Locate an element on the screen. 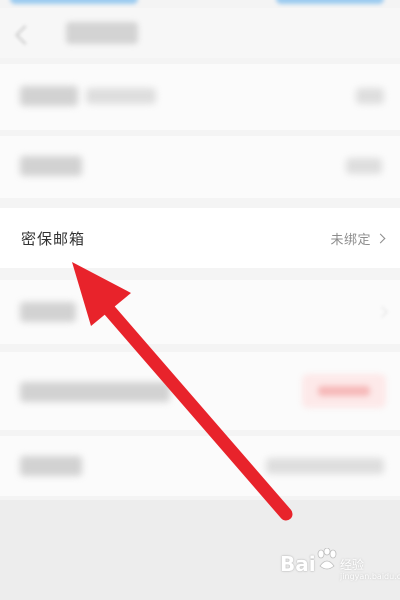 The height and width of the screenshot is (600, 400). security-email-status-text: 未绑定 is located at coordinates (350, 240).